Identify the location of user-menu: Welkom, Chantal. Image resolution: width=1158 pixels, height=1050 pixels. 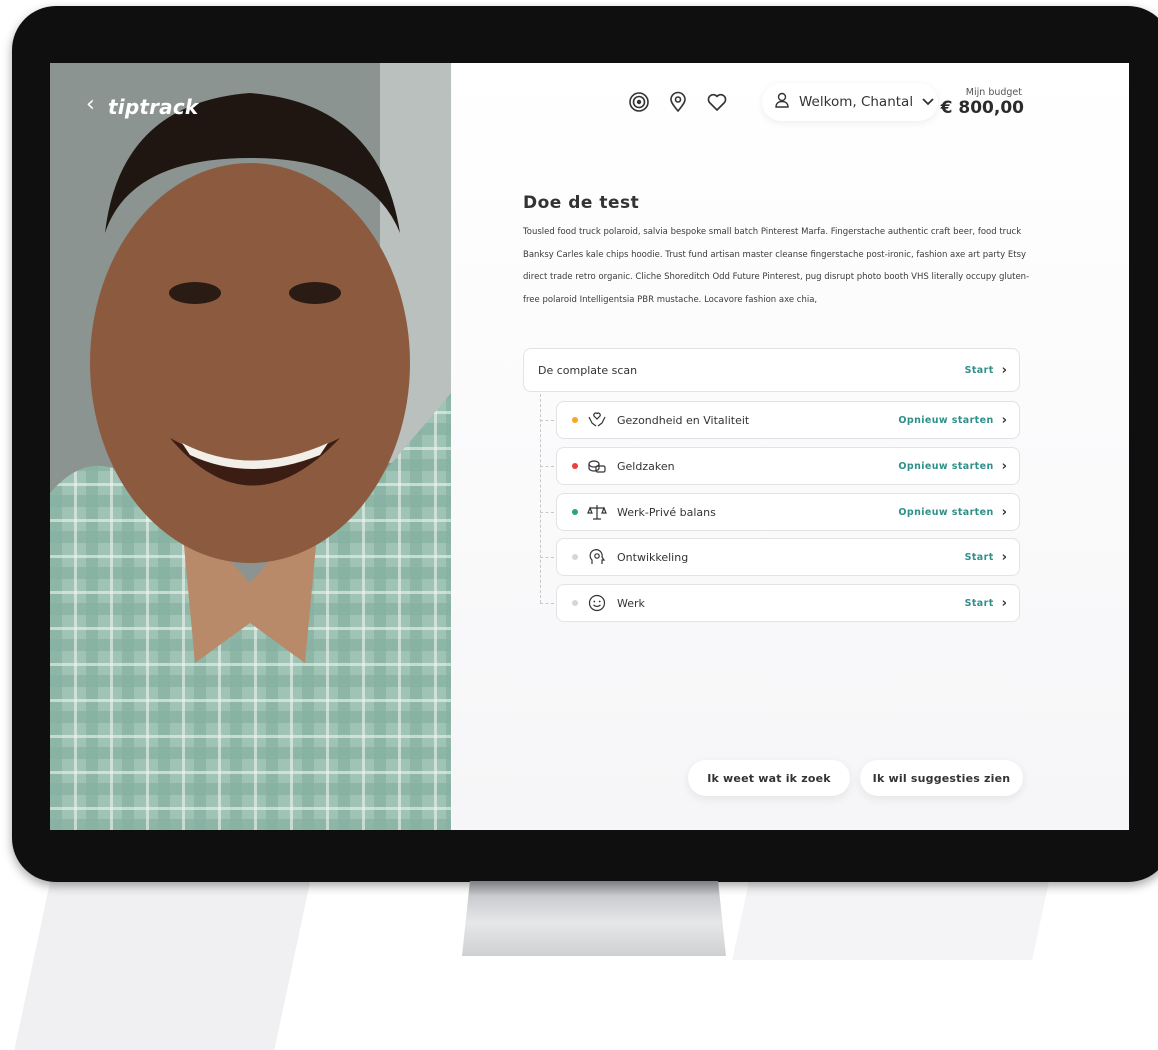
(850, 102).